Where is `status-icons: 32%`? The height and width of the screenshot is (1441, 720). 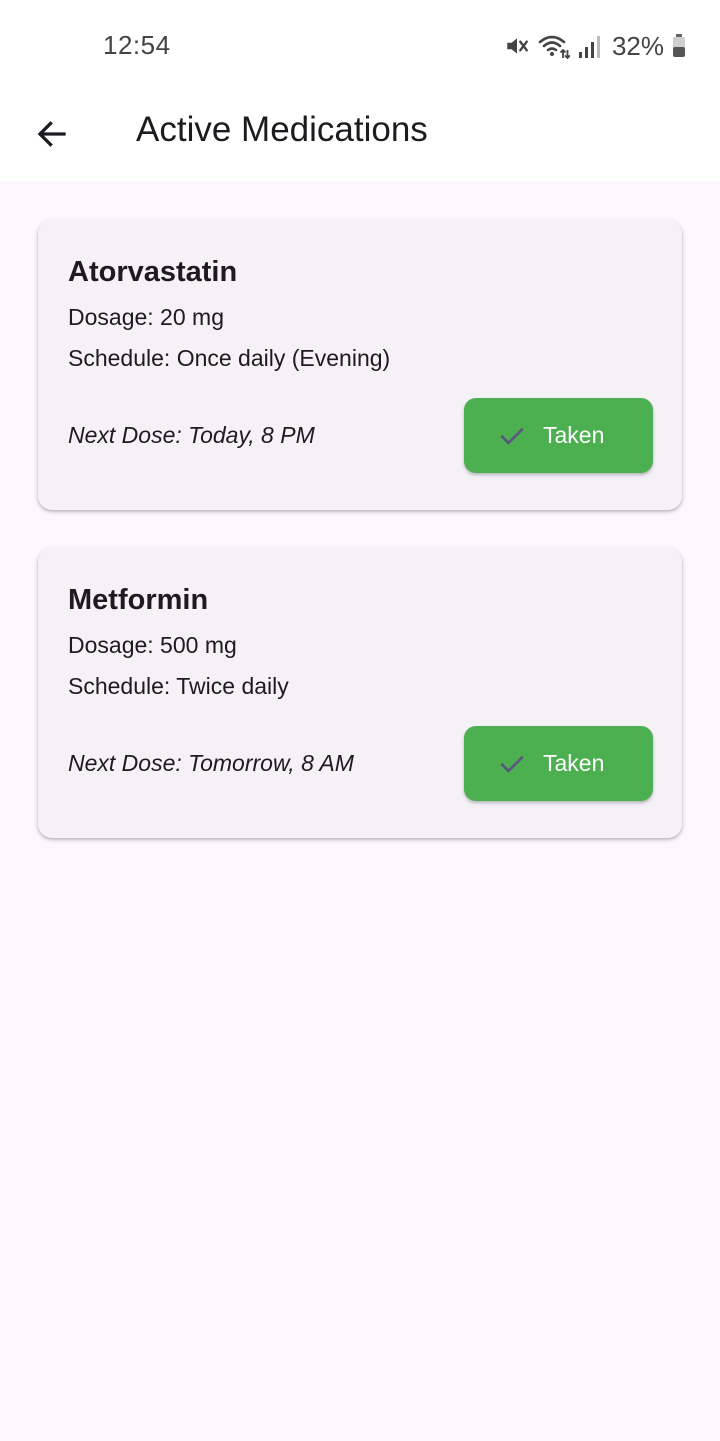
status-icons: 32% is located at coordinates (595, 46).